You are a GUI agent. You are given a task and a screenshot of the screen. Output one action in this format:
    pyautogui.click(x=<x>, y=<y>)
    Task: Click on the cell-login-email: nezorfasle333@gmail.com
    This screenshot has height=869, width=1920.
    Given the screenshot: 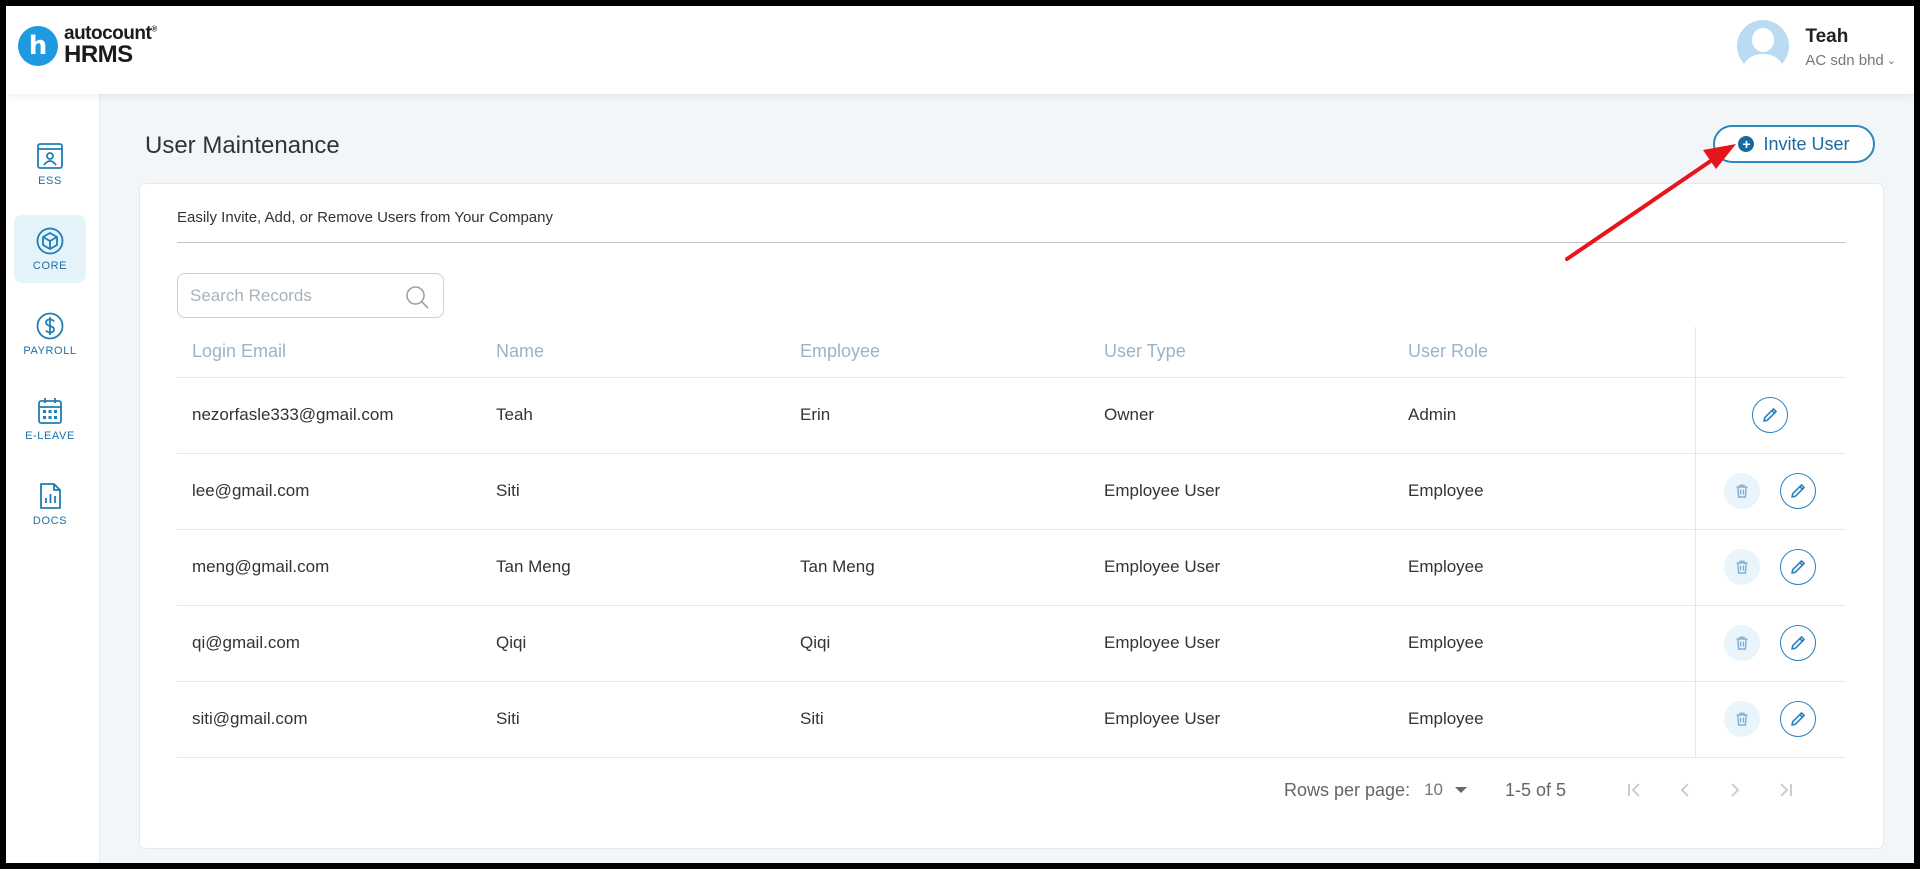 What is the action you would take?
    pyautogui.click(x=329, y=415)
    